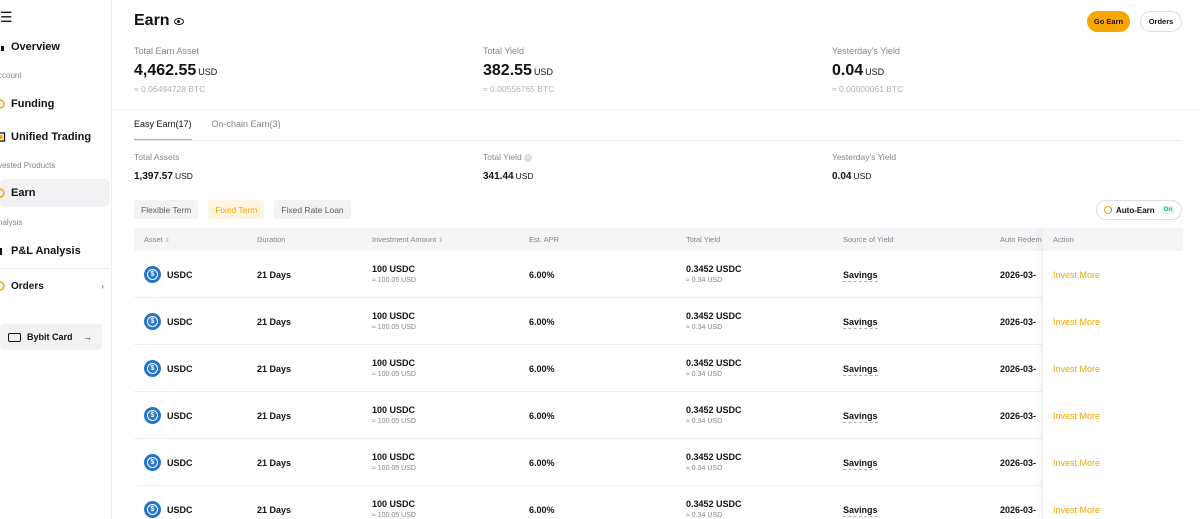  Describe the element at coordinates (1161, 21) in the screenshot. I see `orders-button: Orders` at that location.